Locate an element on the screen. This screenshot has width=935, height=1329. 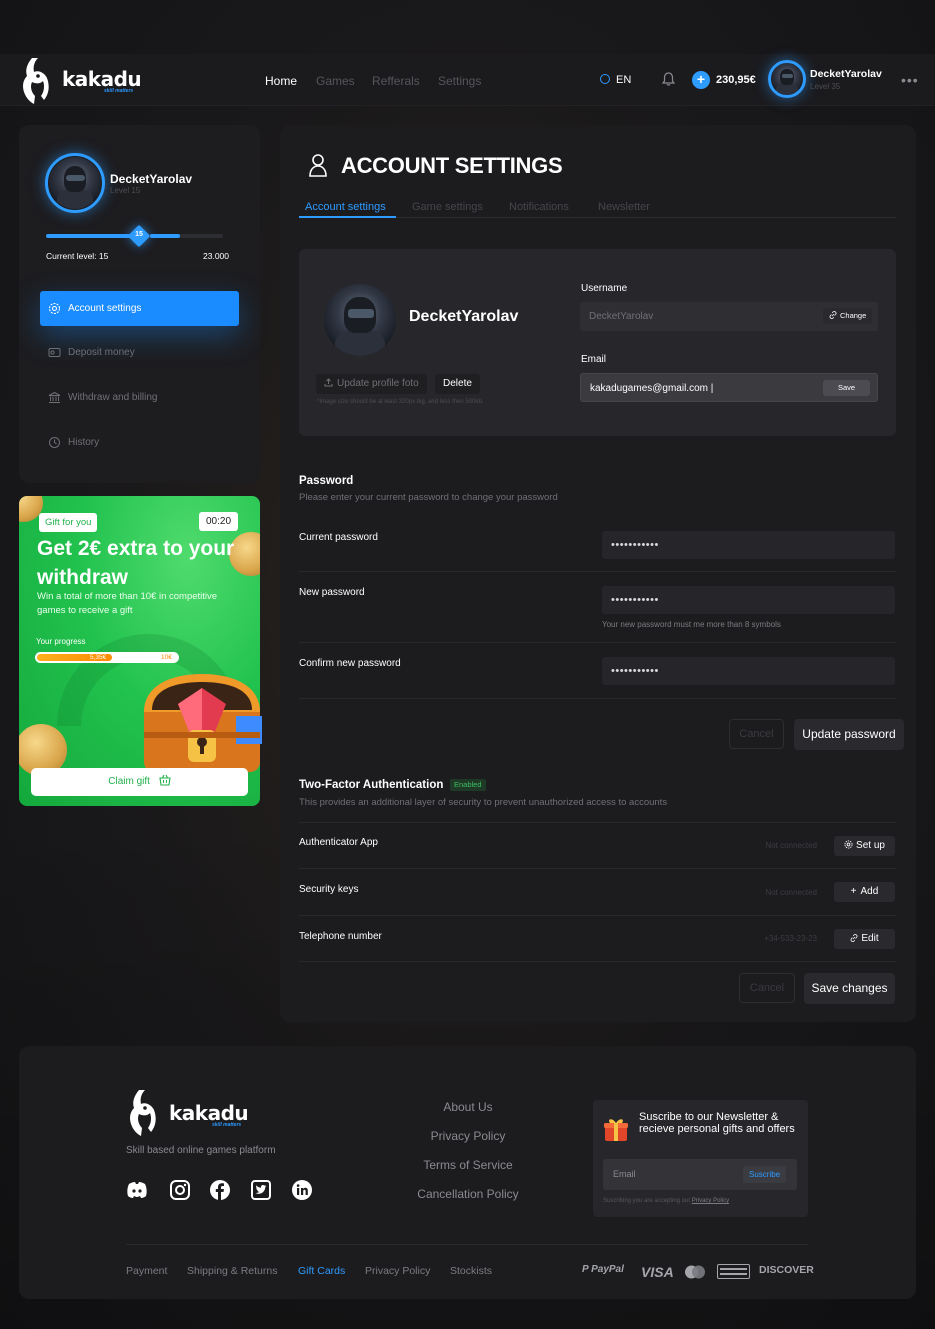
tab-newsletter: Newsletter is located at coordinates (624, 207).